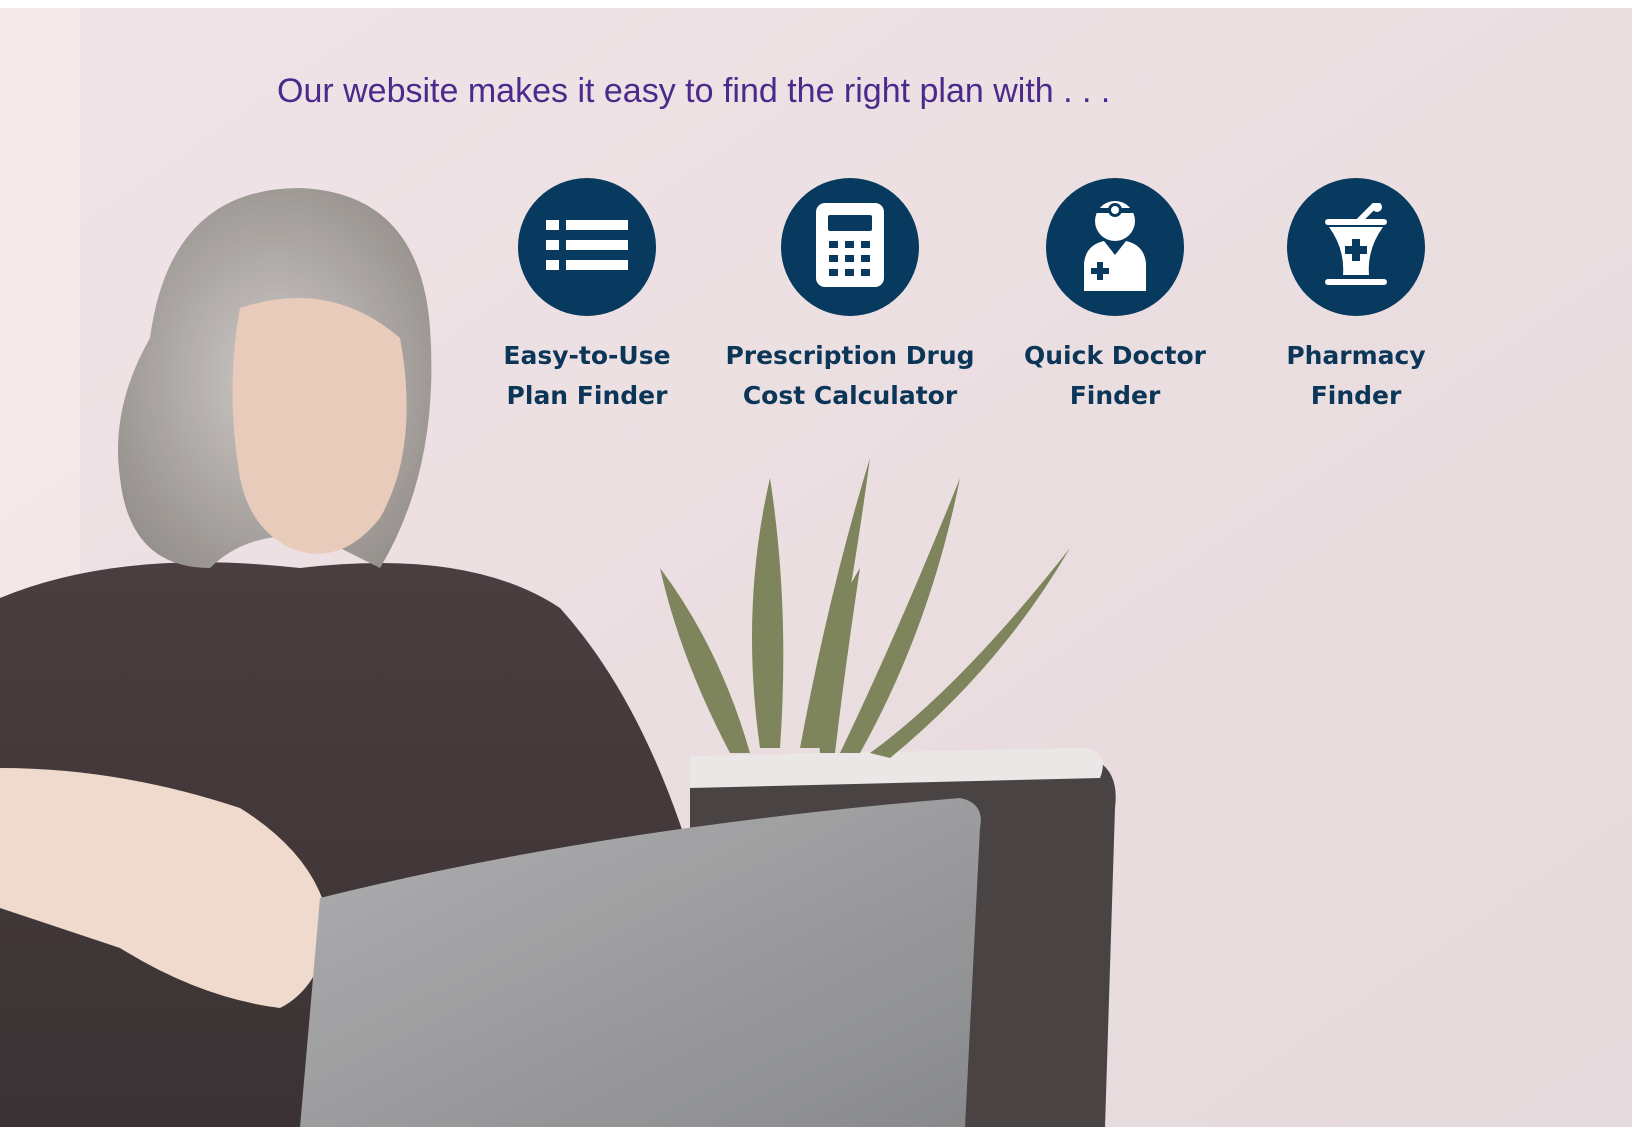  Describe the element at coordinates (587, 375) in the screenshot. I see `feature-label: Easy-to-Use Plan Finder` at that location.